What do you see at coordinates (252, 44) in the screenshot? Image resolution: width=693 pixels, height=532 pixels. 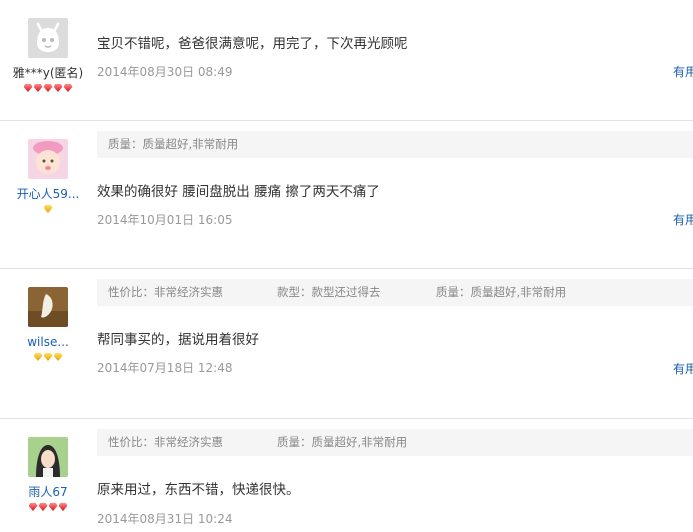 I see `review-content: 宝贝不错呢，爸爸很满意呢，用完了，下次再光顾呢` at bounding box center [252, 44].